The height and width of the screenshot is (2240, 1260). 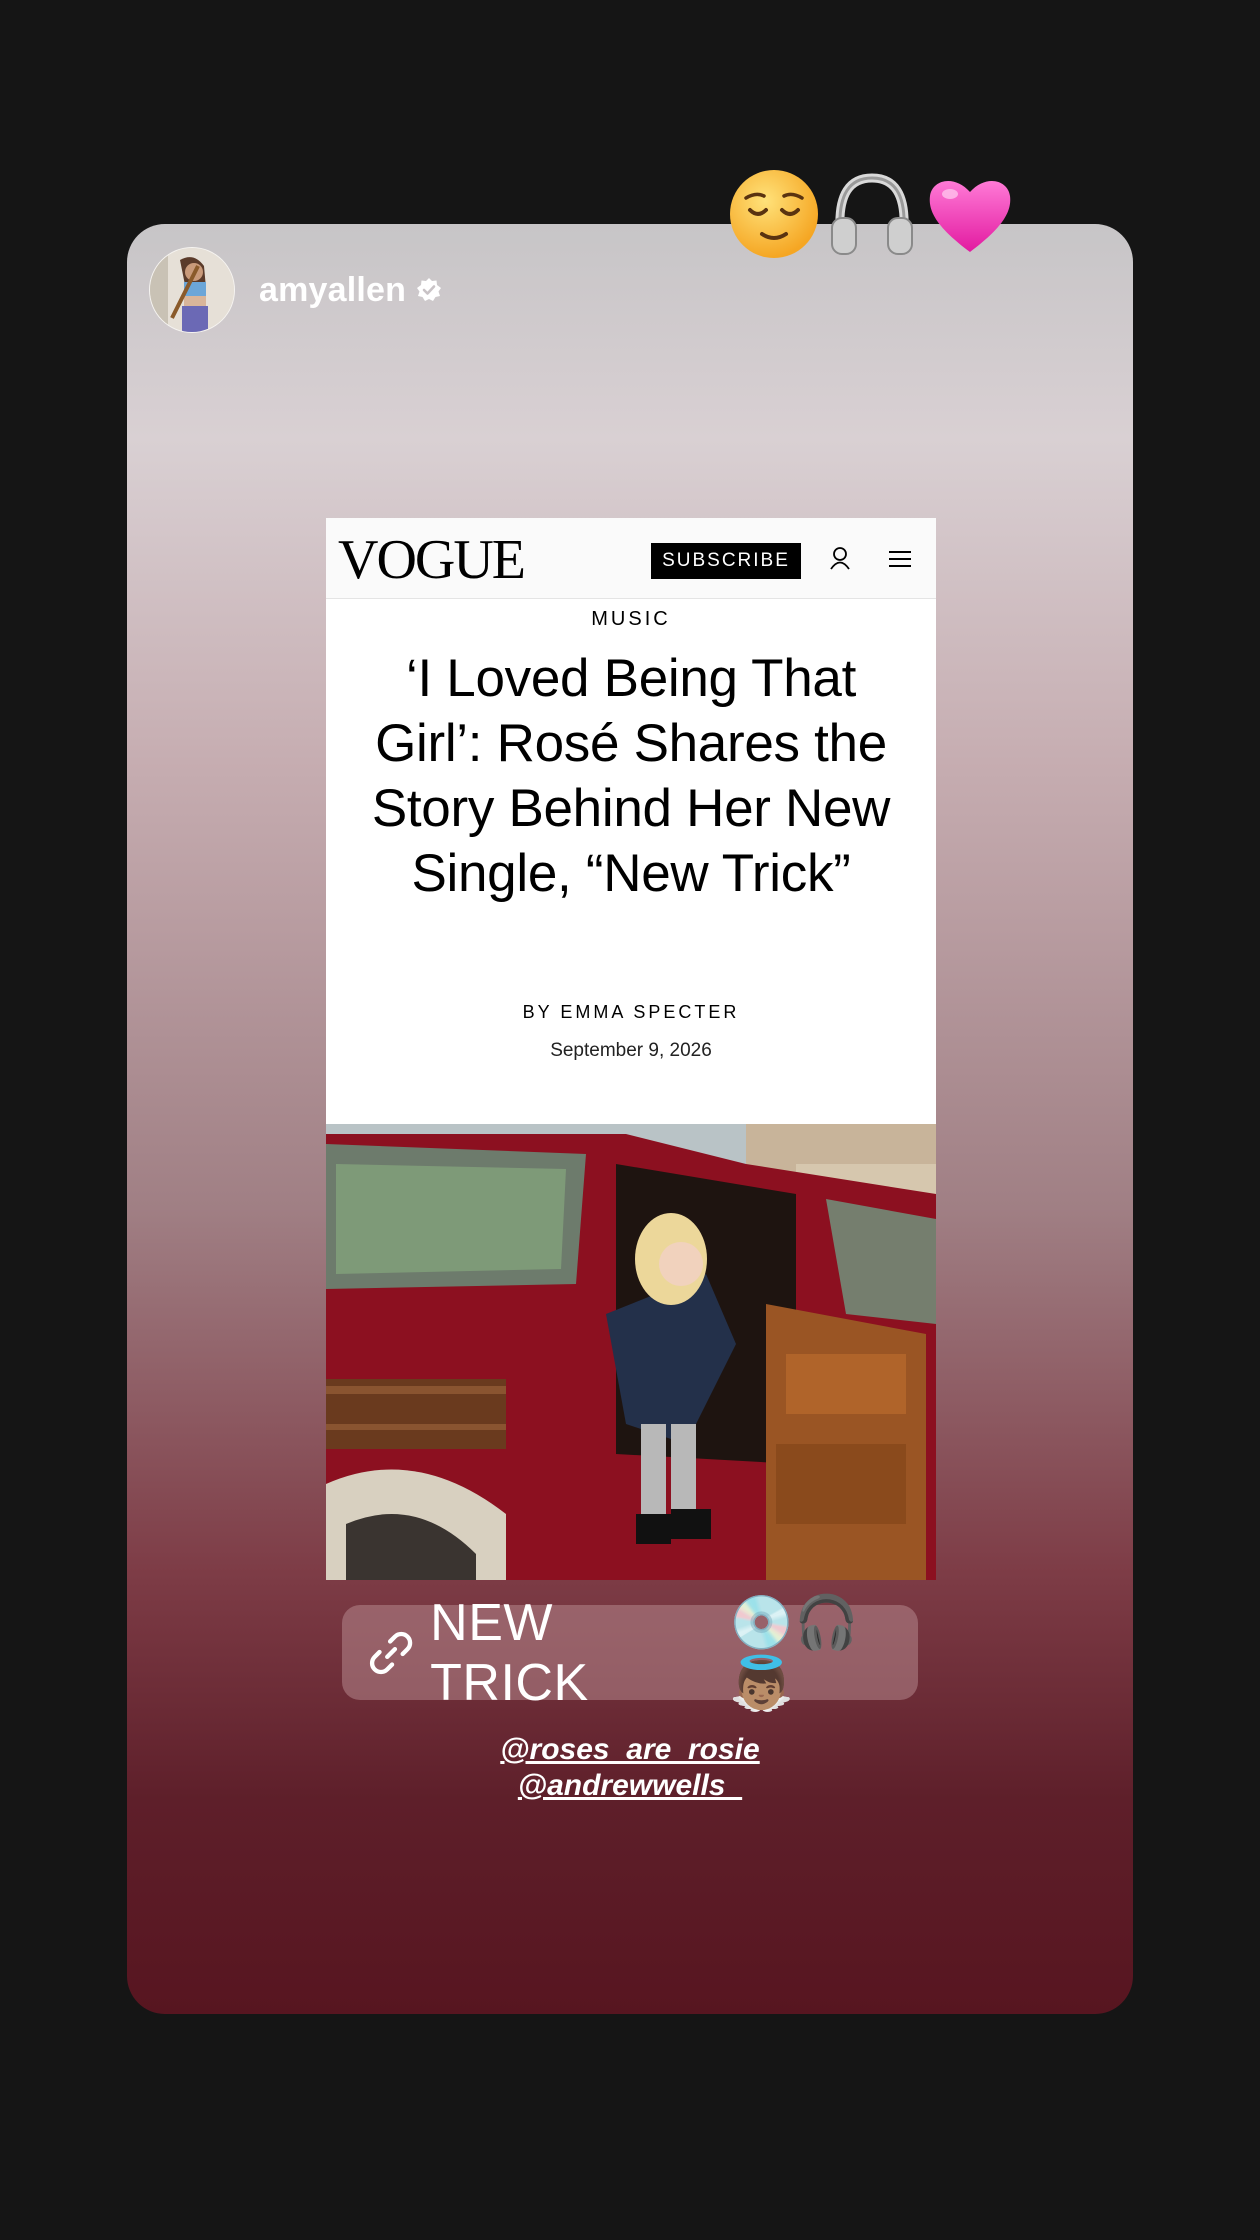 I want to click on car-photo-illustration, so click(x=631, y=1352).